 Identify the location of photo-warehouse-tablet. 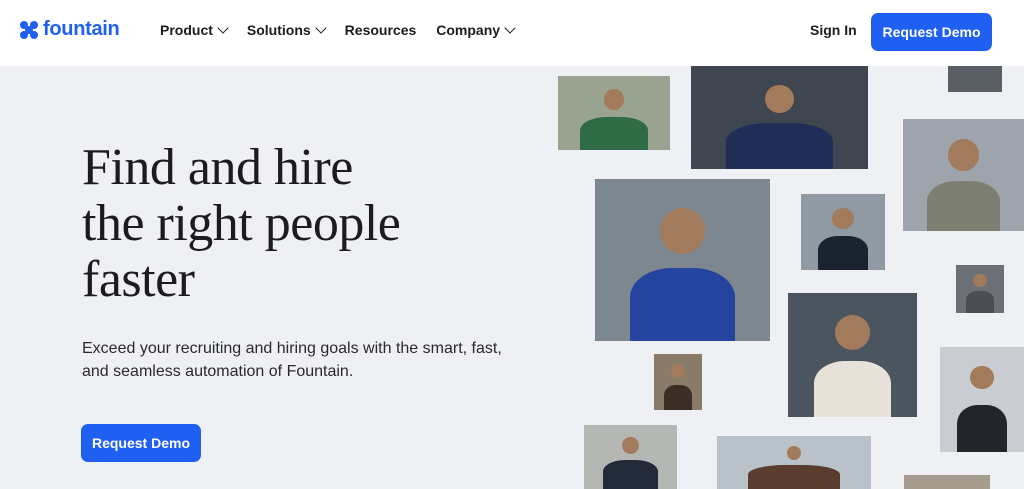
(963, 175).